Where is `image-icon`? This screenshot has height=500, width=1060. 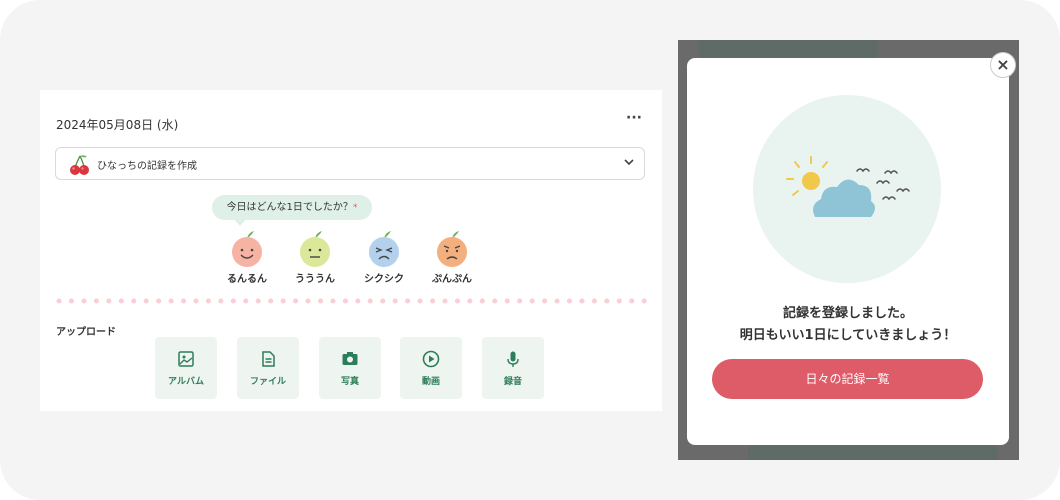 image-icon is located at coordinates (186, 359).